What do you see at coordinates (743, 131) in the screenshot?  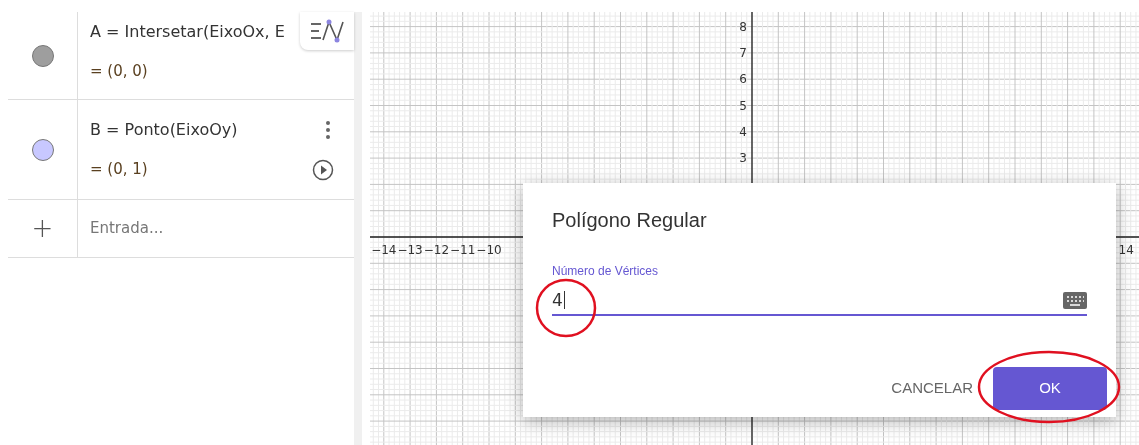 I see `axis-label: 4` at bounding box center [743, 131].